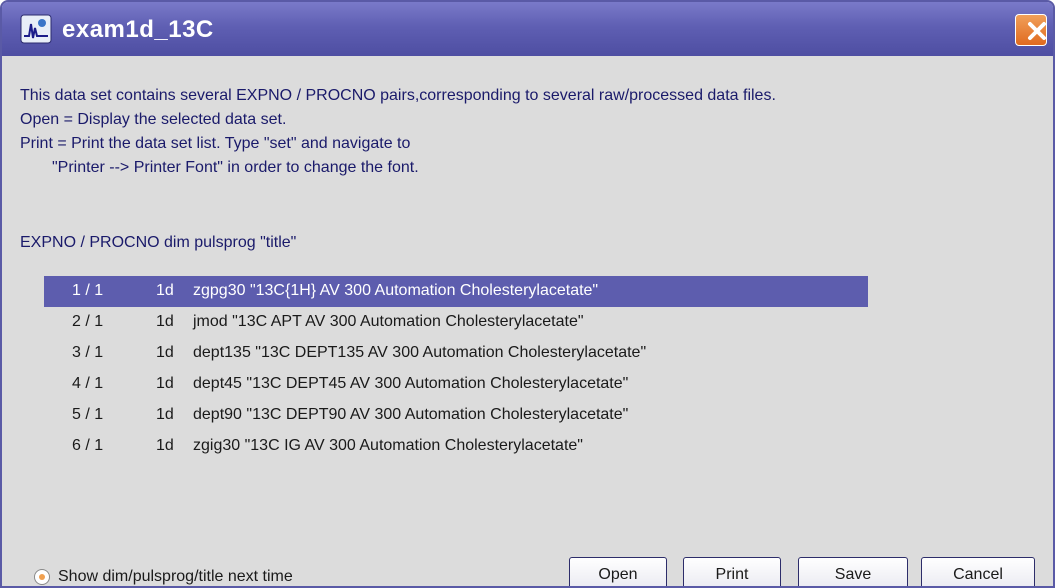  What do you see at coordinates (138, 29) in the screenshot?
I see `window-title: exam1d_13C` at bounding box center [138, 29].